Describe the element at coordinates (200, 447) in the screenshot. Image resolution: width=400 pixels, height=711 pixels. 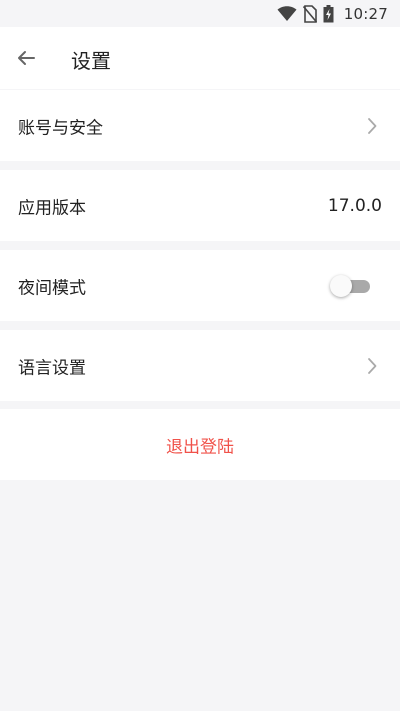
I see `logout-label: 退出登陆` at that location.